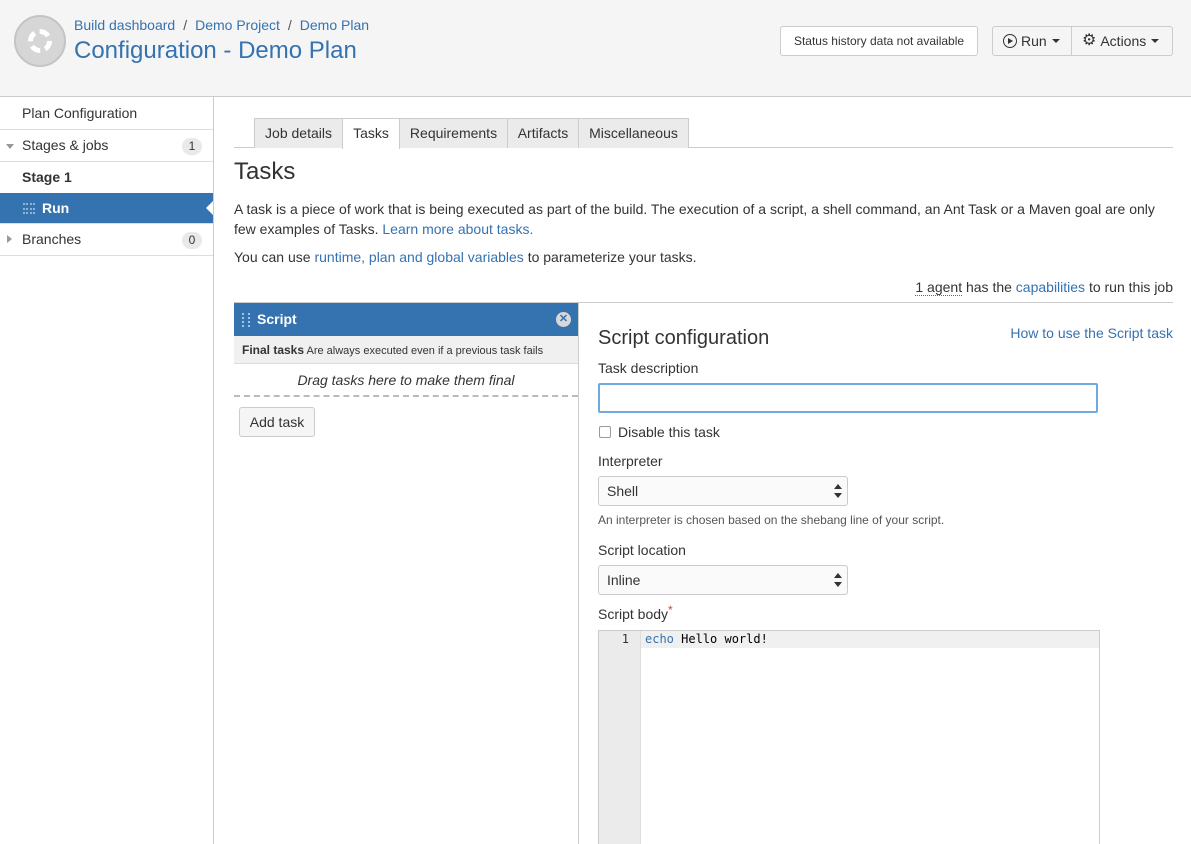 This screenshot has width=1191, height=844. Describe the element at coordinates (624, 580) in the screenshot. I see `script-location-value: Inline` at that location.